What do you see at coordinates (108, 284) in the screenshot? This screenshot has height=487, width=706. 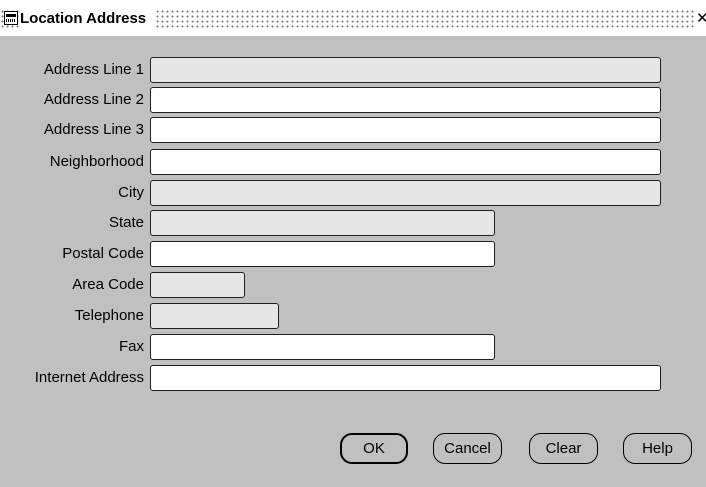 I see `area-code-label: Area Code` at bounding box center [108, 284].